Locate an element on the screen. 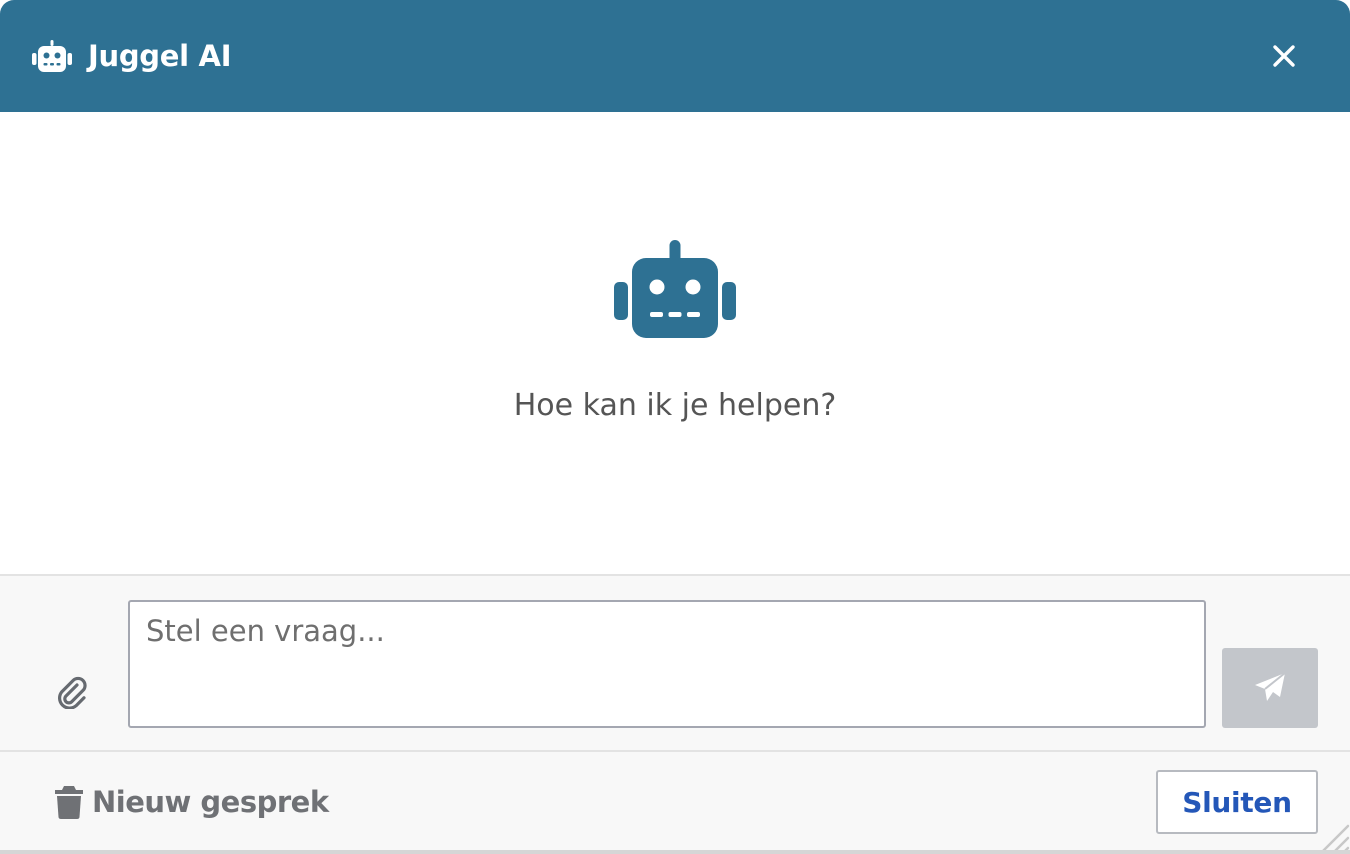 This screenshot has height=854, width=1350. dialog-title: Juggel AI is located at coordinates (160, 56).